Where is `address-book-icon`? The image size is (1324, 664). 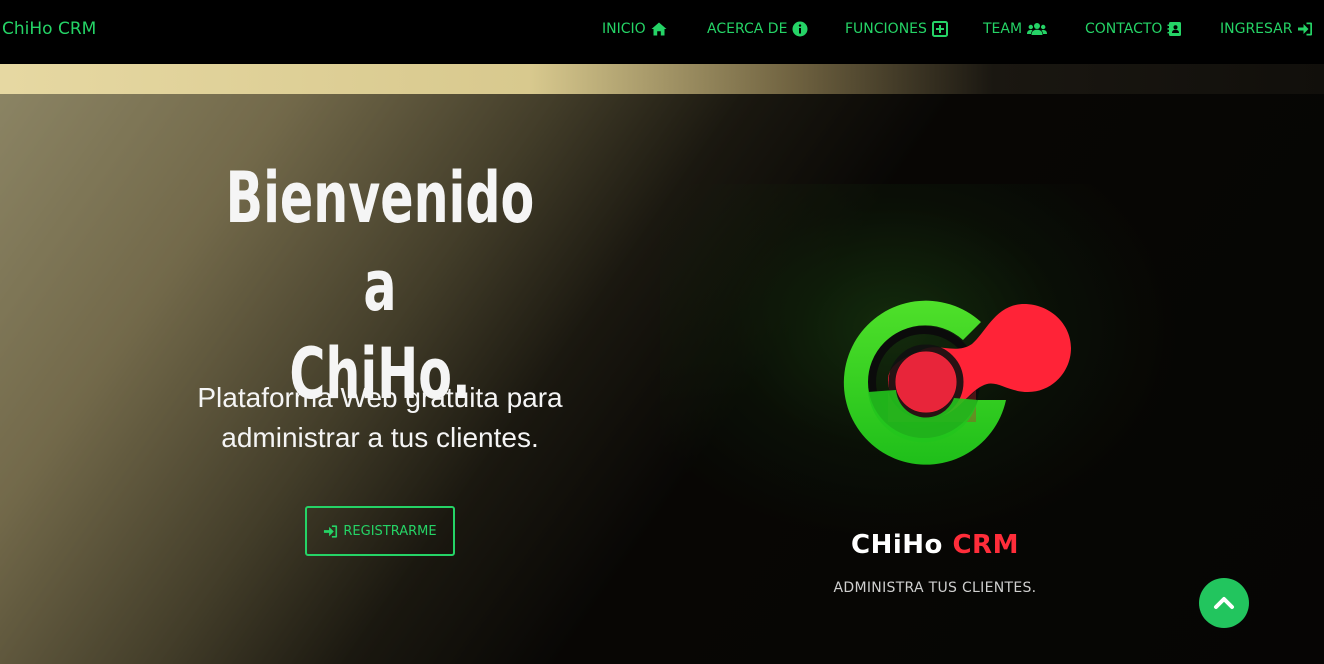 address-book-icon is located at coordinates (1174, 29).